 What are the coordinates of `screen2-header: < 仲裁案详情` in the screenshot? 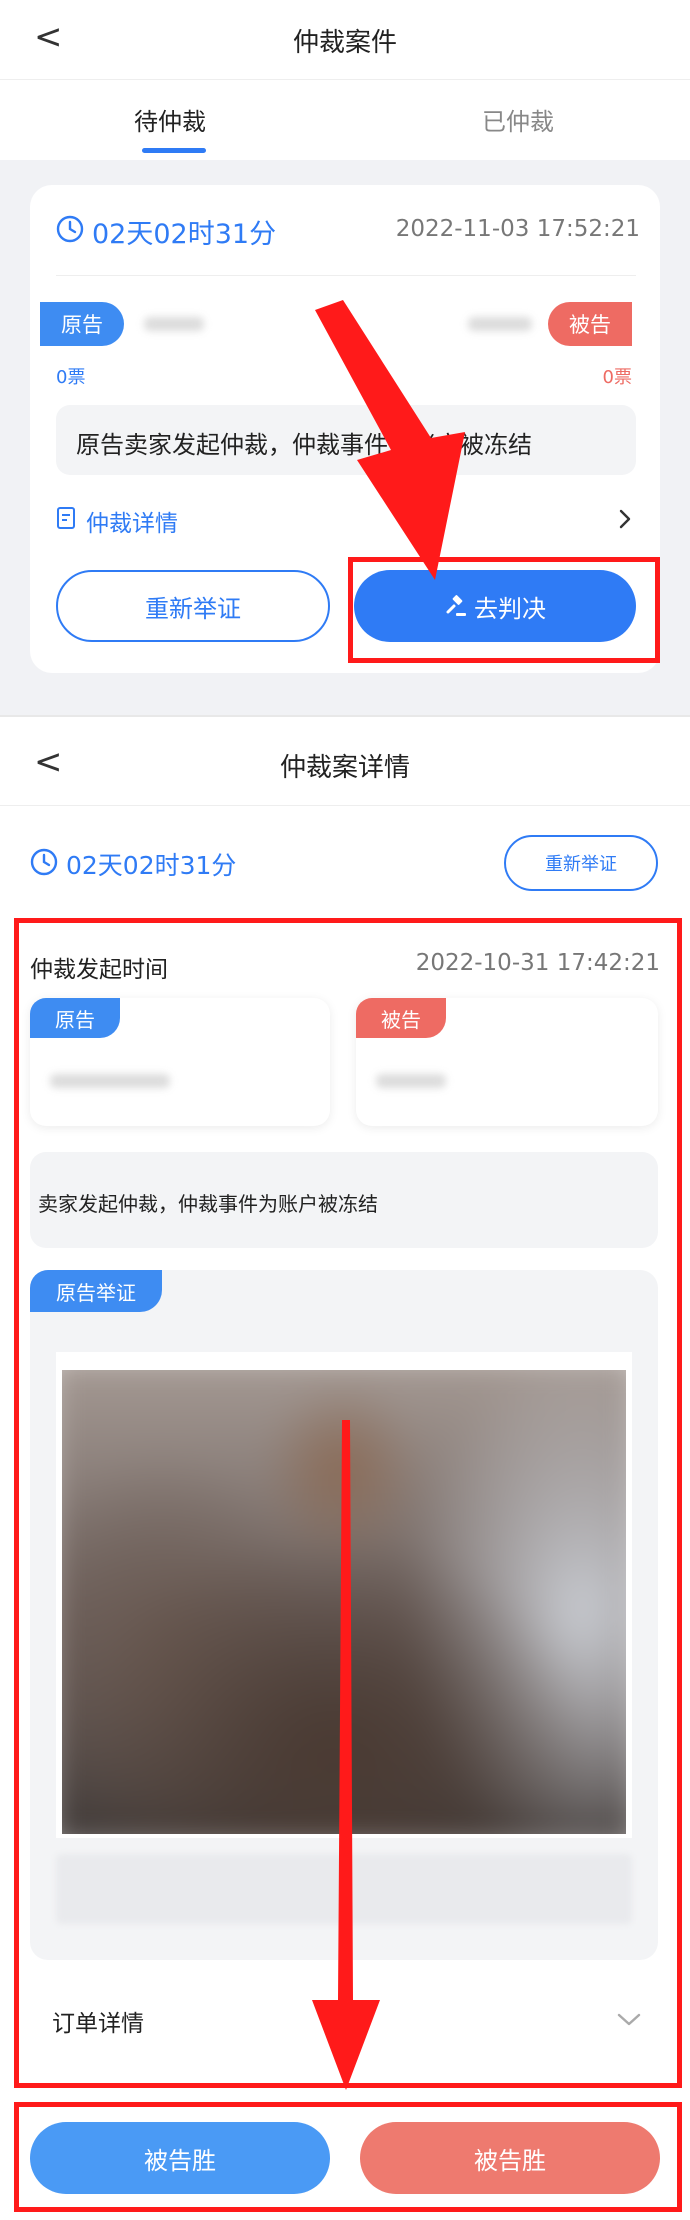 It's located at (345, 761).